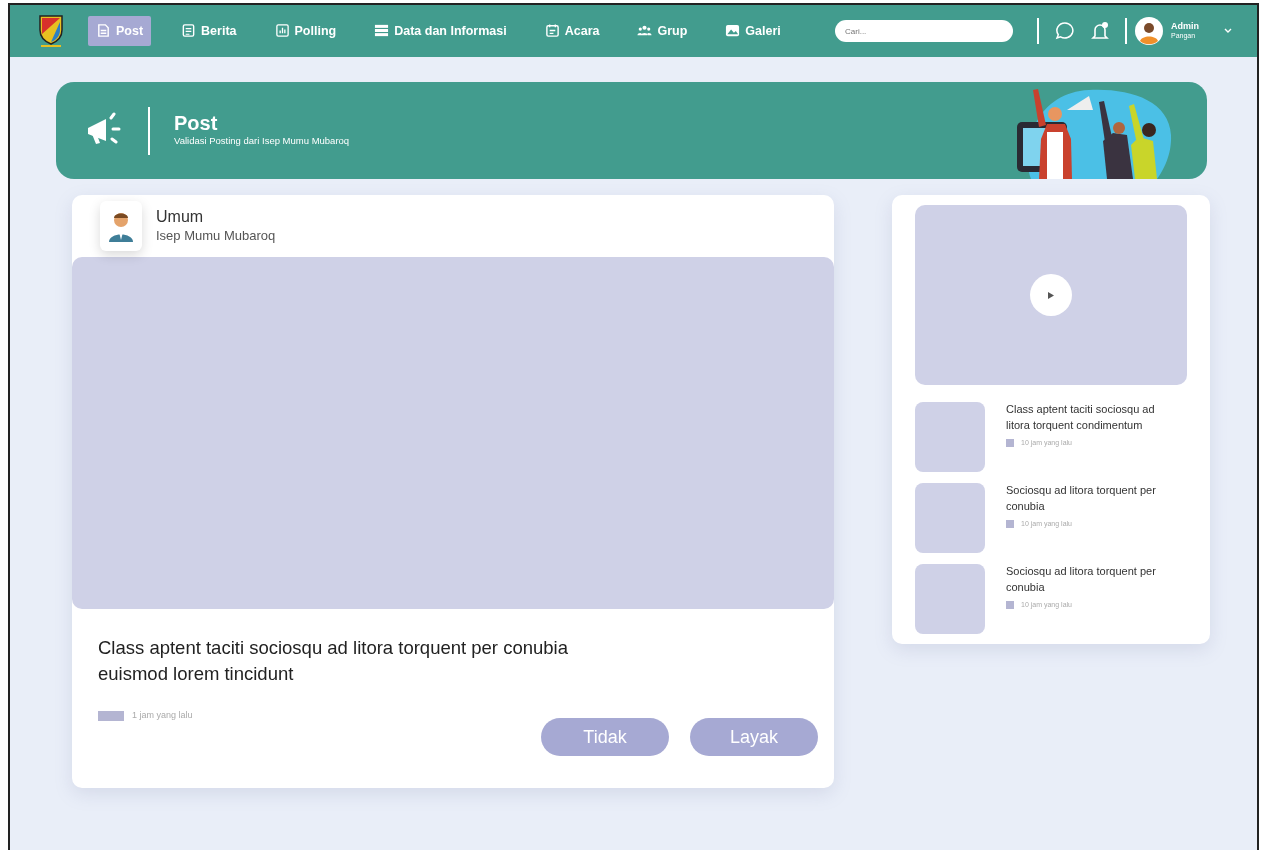 The height and width of the screenshot is (850, 1279). I want to click on banner-title: Post, so click(196, 123).